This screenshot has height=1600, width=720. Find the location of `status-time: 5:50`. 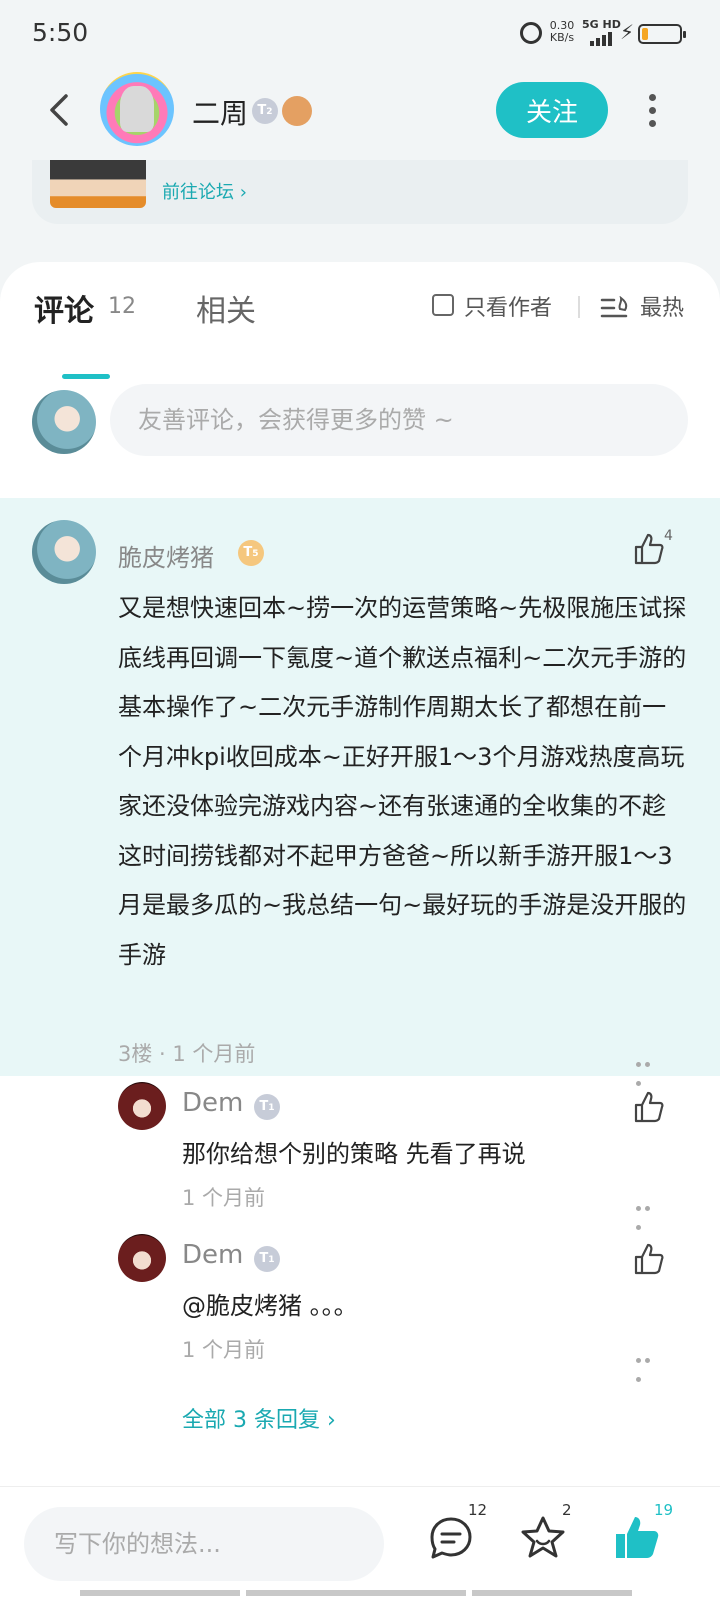

status-time: 5:50 is located at coordinates (60, 32).